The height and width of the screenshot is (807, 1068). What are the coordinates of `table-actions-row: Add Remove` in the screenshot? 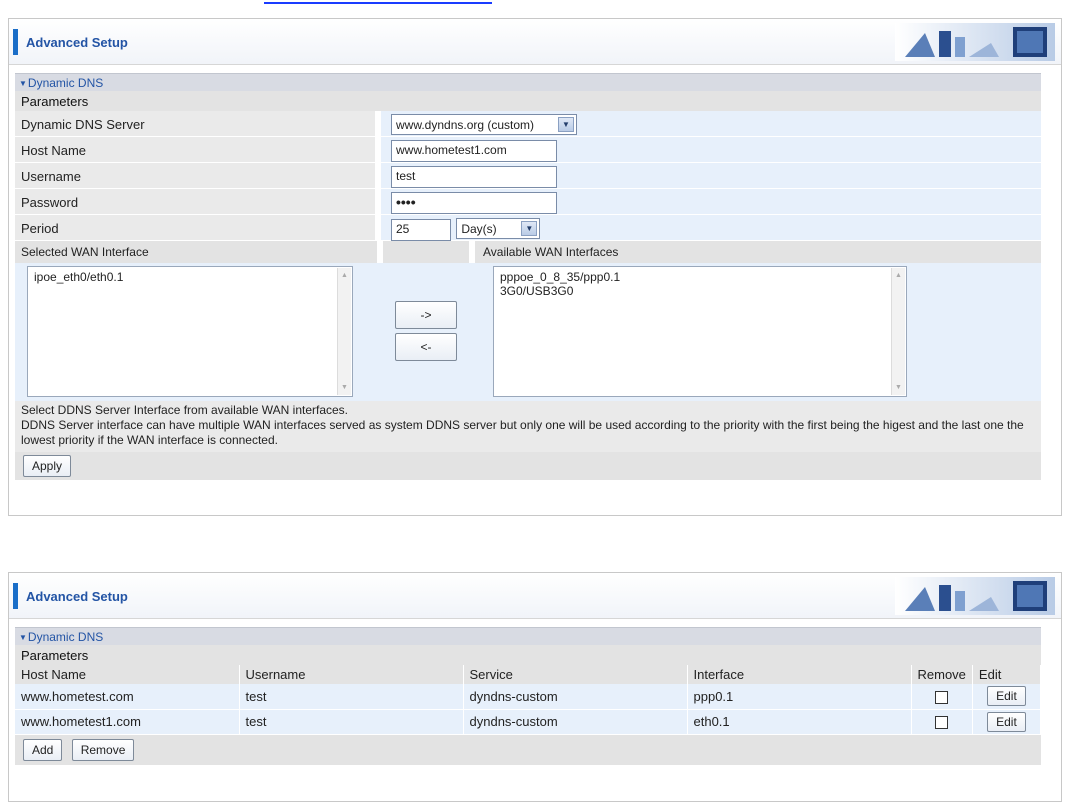 It's located at (528, 749).